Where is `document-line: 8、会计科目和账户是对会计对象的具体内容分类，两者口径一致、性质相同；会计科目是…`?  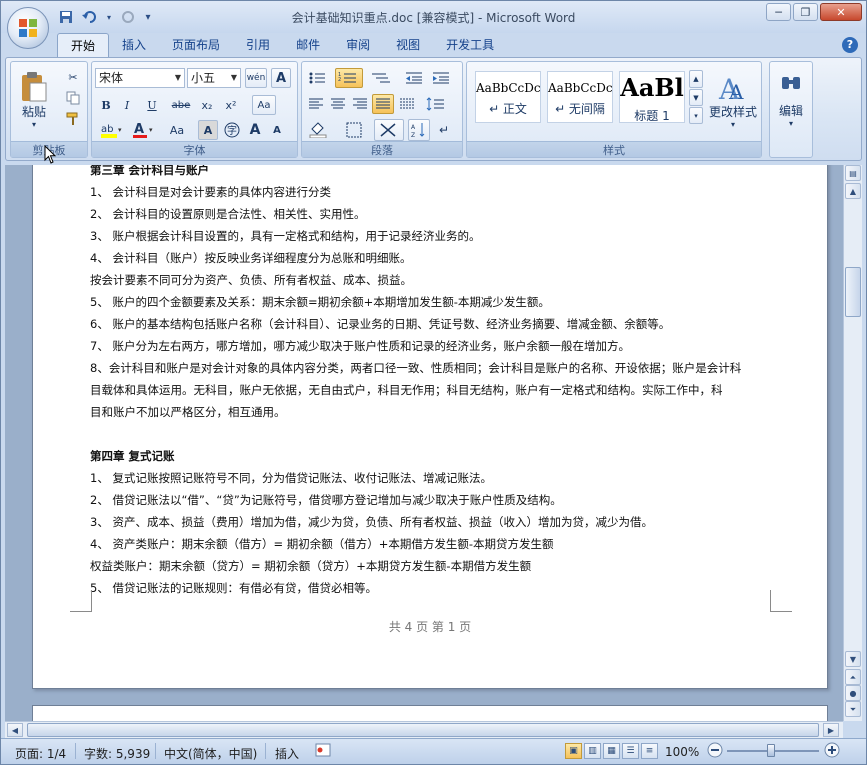
document-line: 8、会计科目和账户是对会计对象的具体内容分类，两者口径一致、性质相同；会计科目是… is located at coordinates (415, 368).